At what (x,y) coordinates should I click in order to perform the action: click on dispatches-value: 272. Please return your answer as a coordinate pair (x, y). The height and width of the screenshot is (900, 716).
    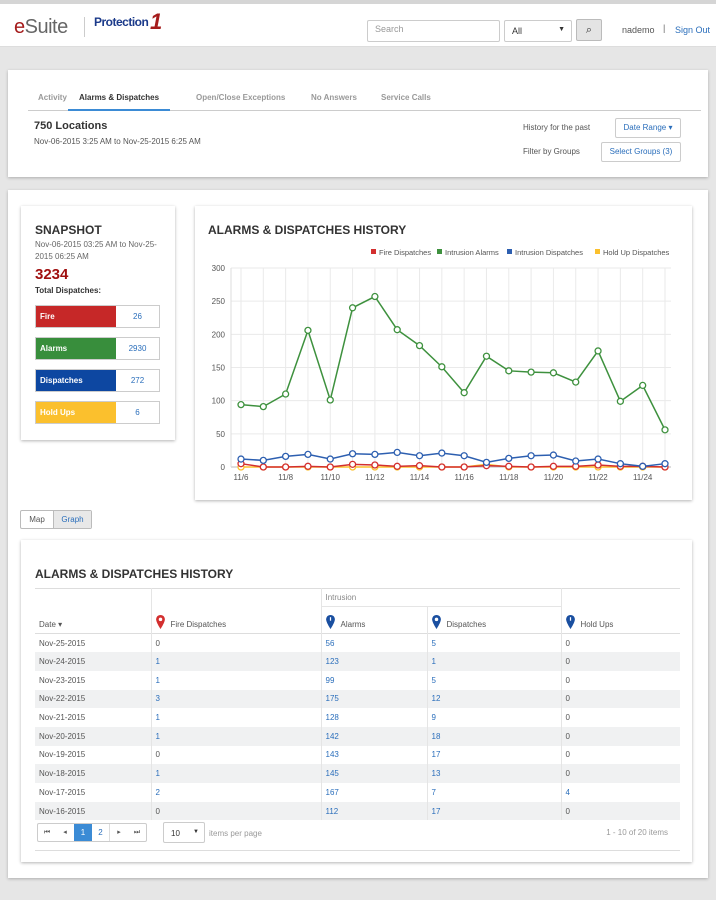
    Looking at the image, I should click on (137, 380).